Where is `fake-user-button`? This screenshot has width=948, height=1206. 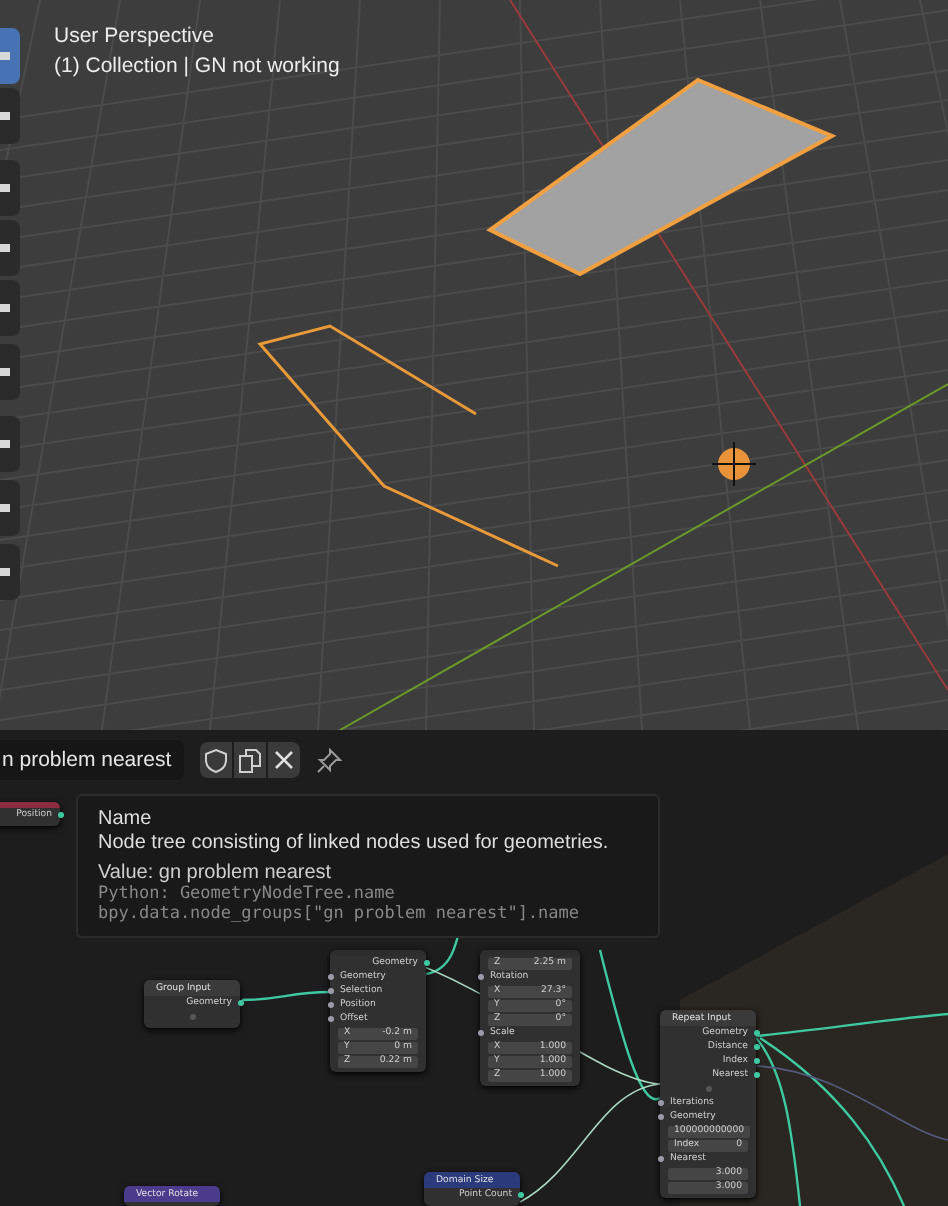
fake-user-button is located at coordinates (215, 760).